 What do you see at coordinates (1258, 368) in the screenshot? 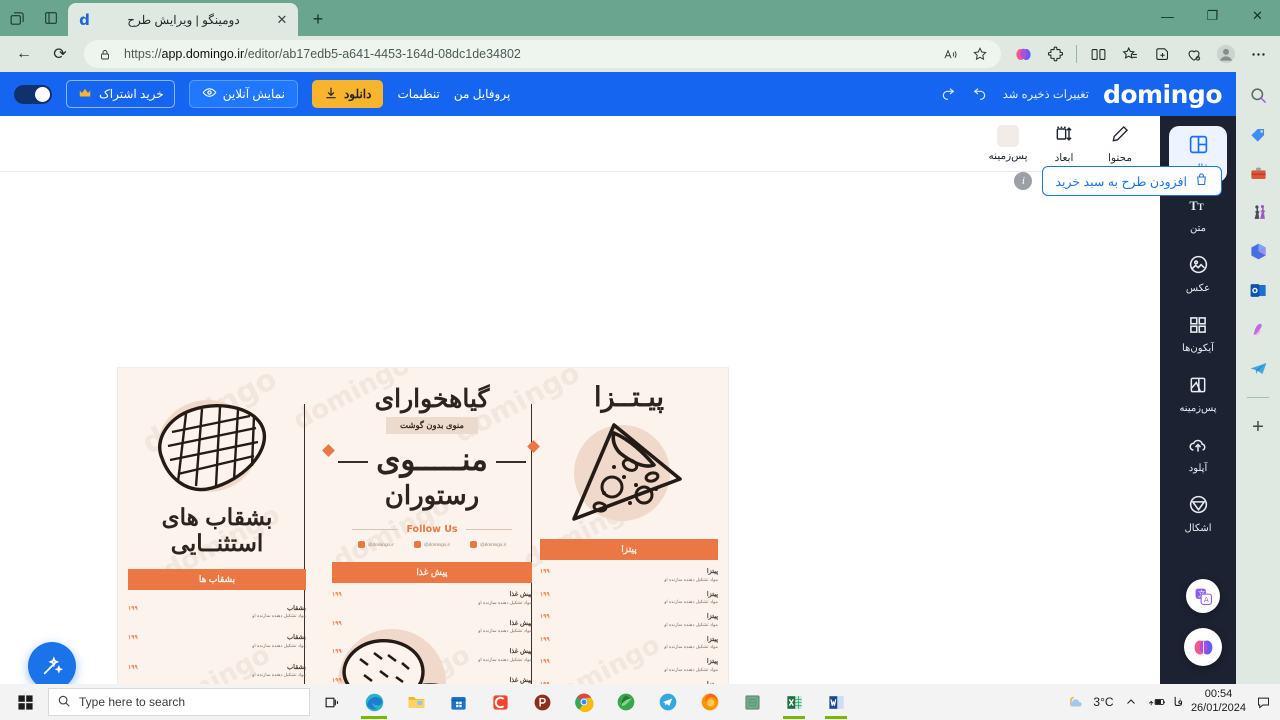
I see `telegram-icon` at bounding box center [1258, 368].